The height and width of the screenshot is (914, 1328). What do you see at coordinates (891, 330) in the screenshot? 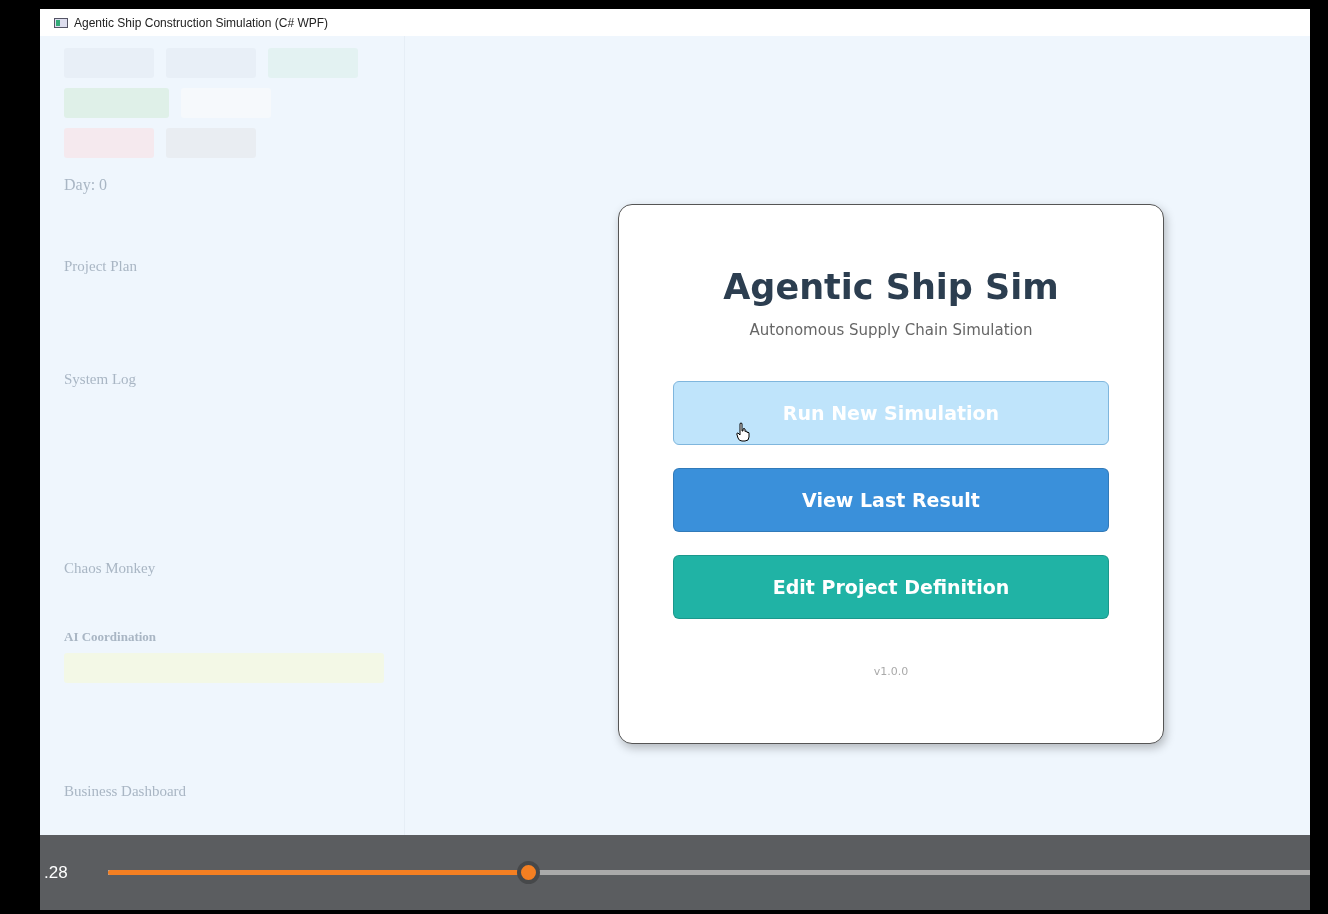
I see `dialog-subtitle: Autonomous Supply Chain Simulation` at bounding box center [891, 330].